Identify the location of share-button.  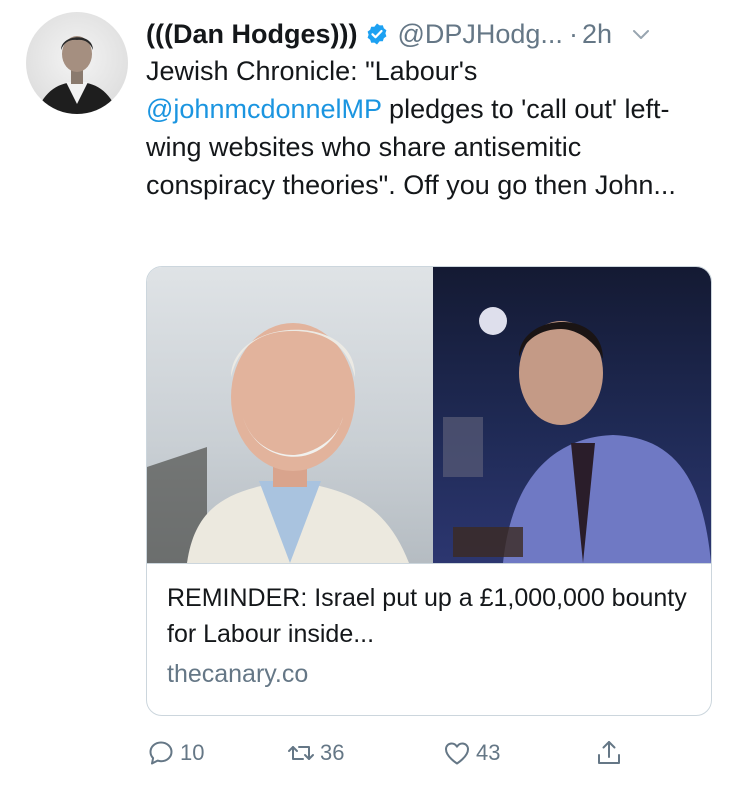
(609, 753).